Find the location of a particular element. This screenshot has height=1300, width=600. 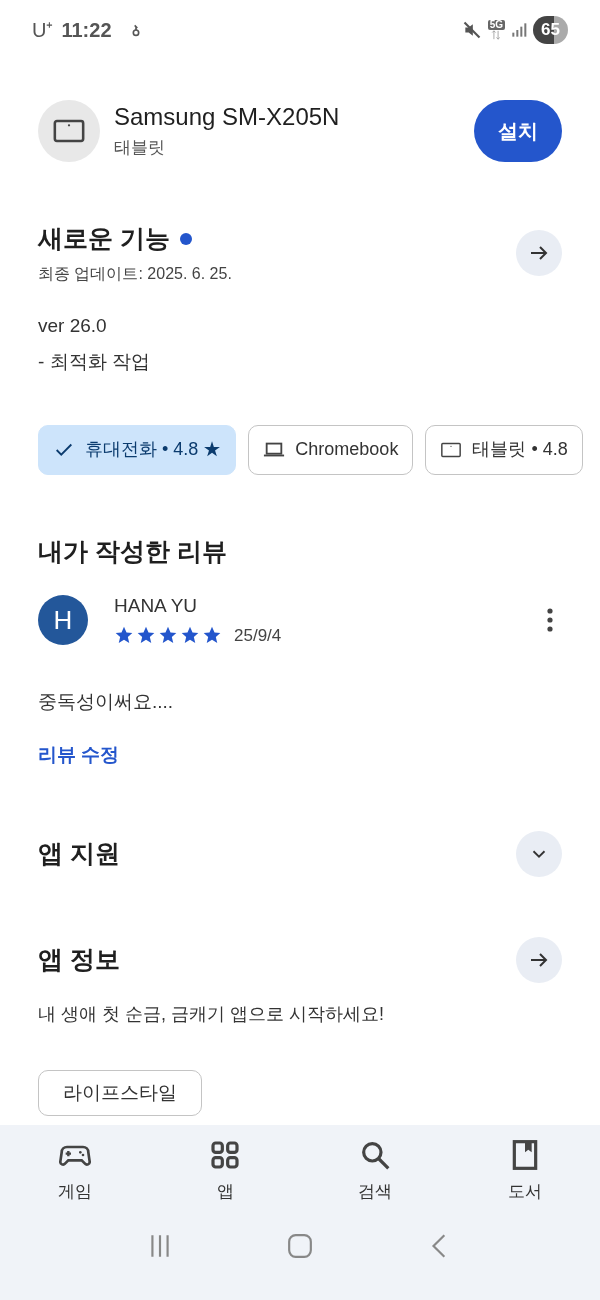

device-filter-chip: Chromebook is located at coordinates (331, 449).